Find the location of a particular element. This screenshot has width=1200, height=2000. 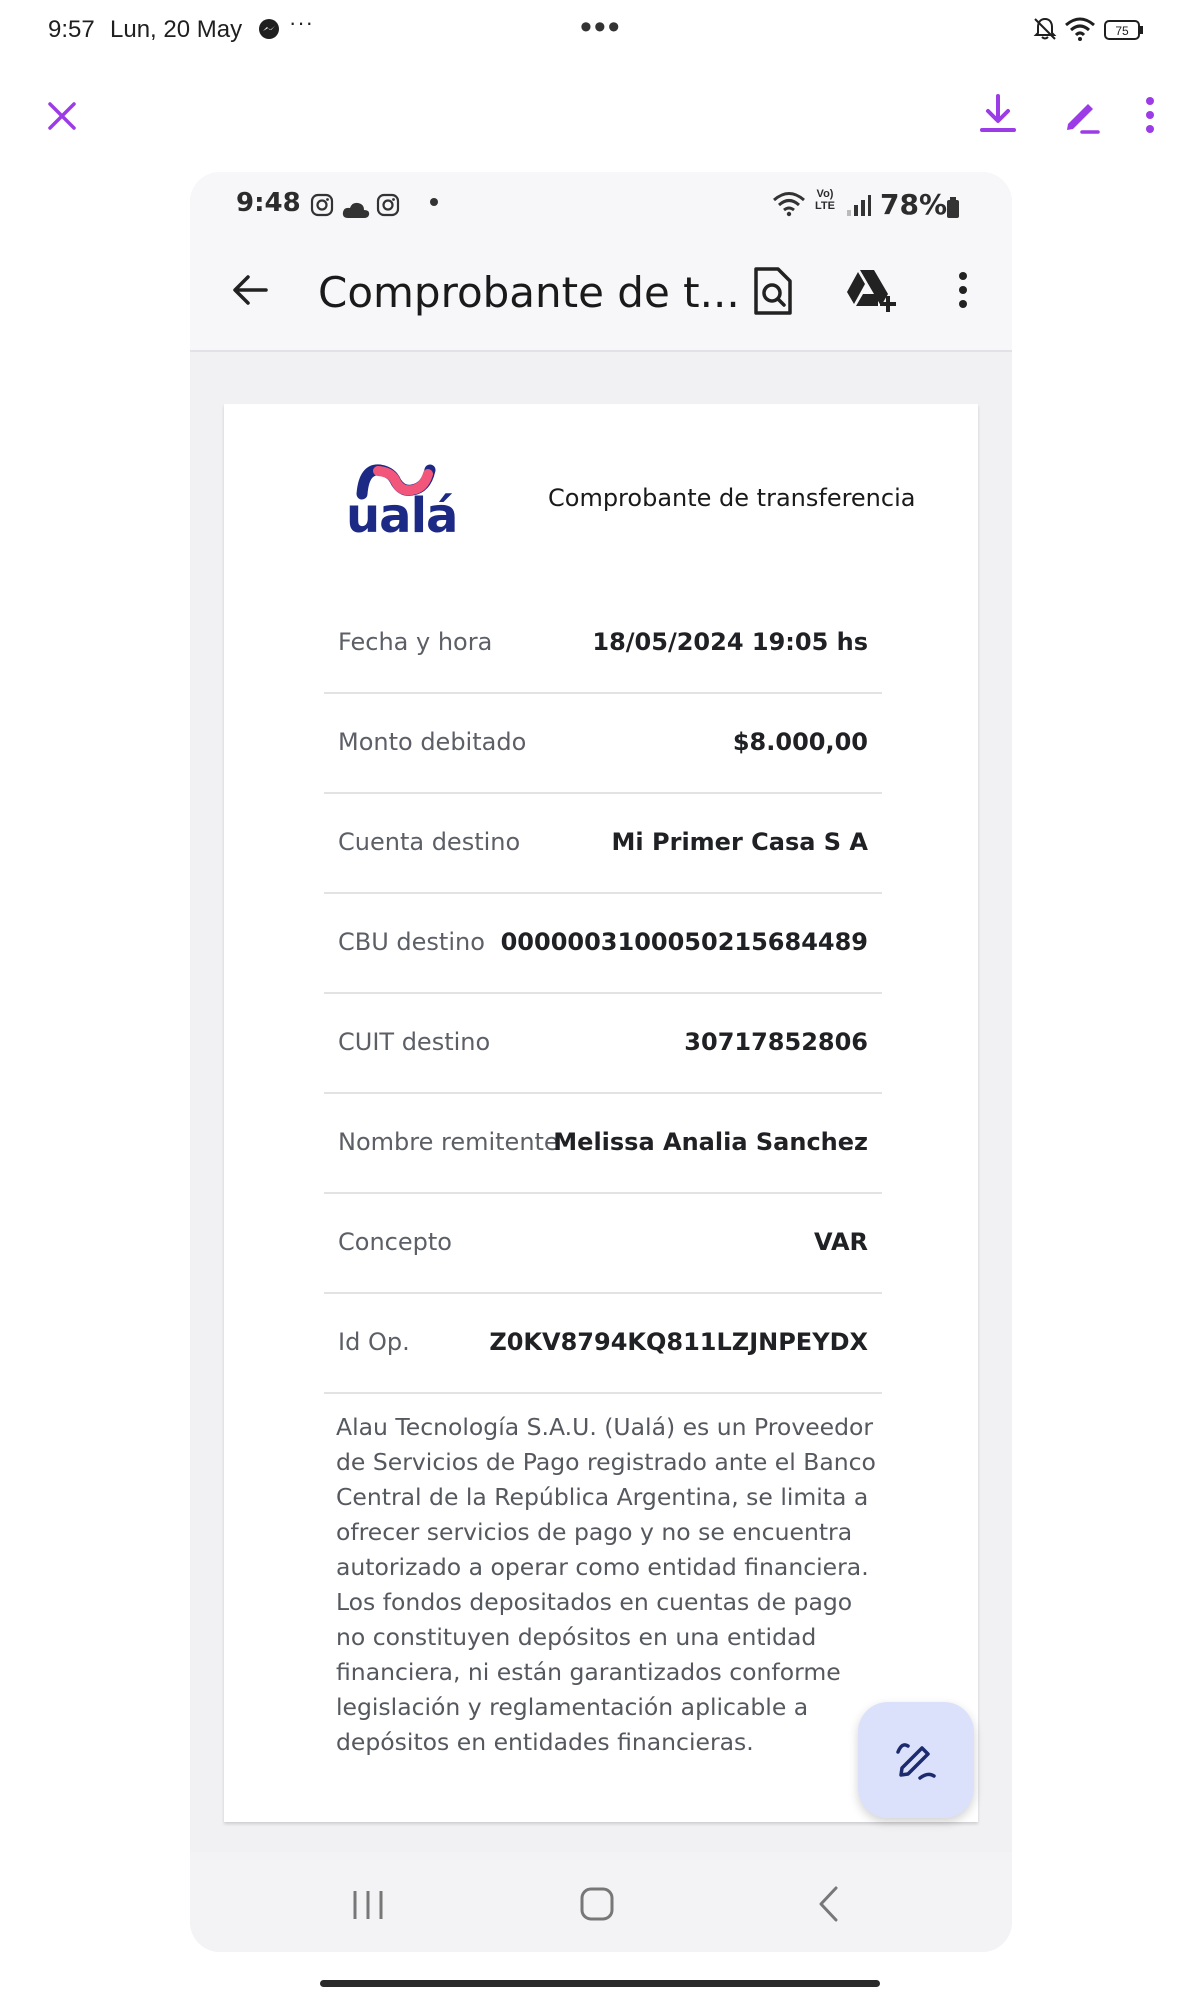

row-label: Nombre remitente is located at coordinates (448, 1142).